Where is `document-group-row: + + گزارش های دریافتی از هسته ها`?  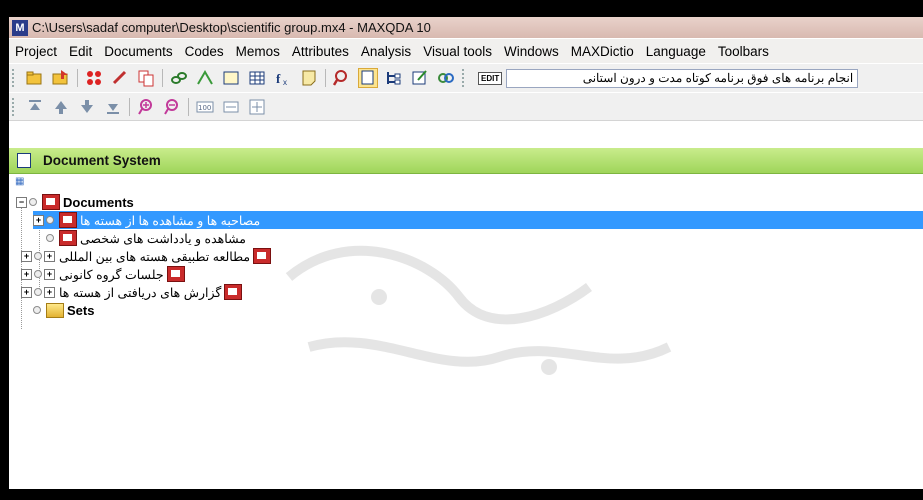 document-group-row: + + گزارش های دریافتی از هسته ها is located at coordinates (133, 292).